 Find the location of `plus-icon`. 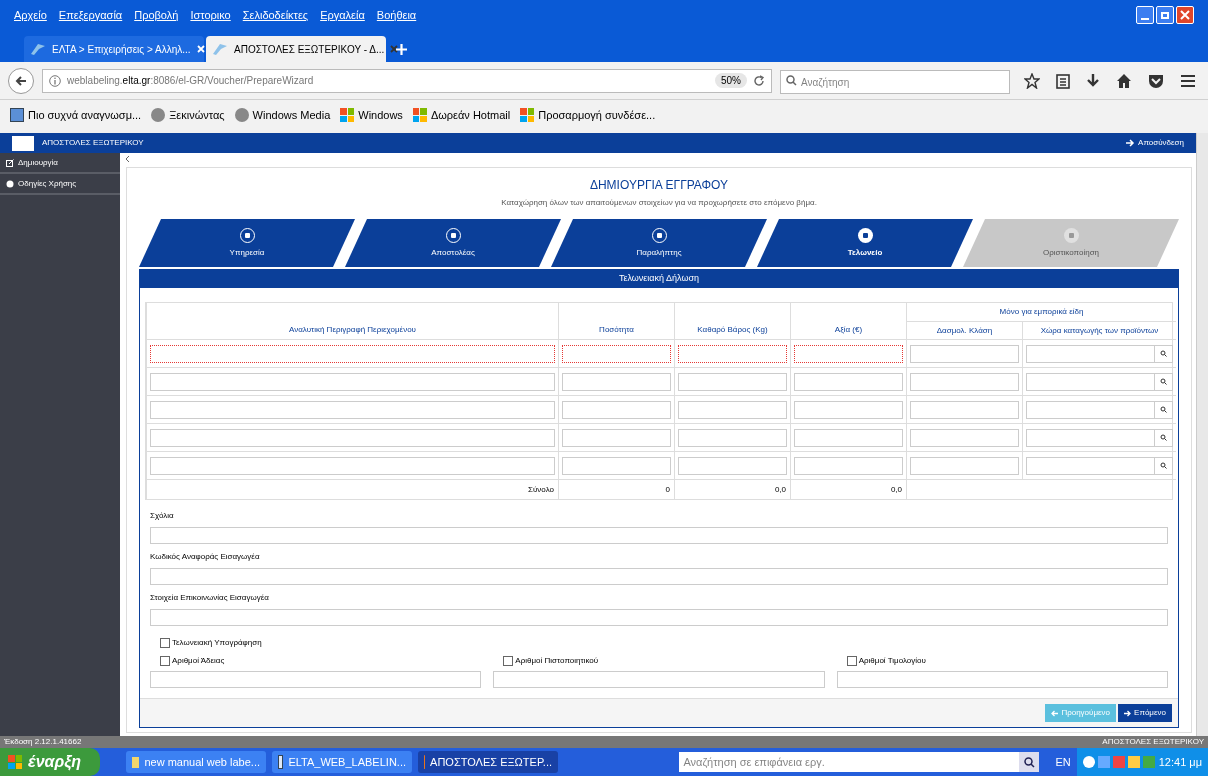

plus-icon is located at coordinates (401, 49).